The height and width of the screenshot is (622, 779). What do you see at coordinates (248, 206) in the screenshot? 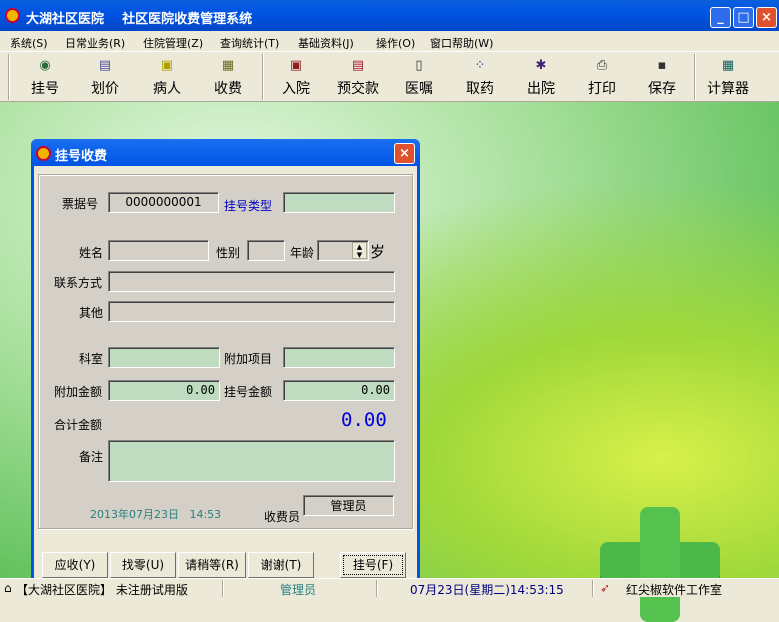
I see `type-label: 挂号类型` at bounding box center [248, 206].